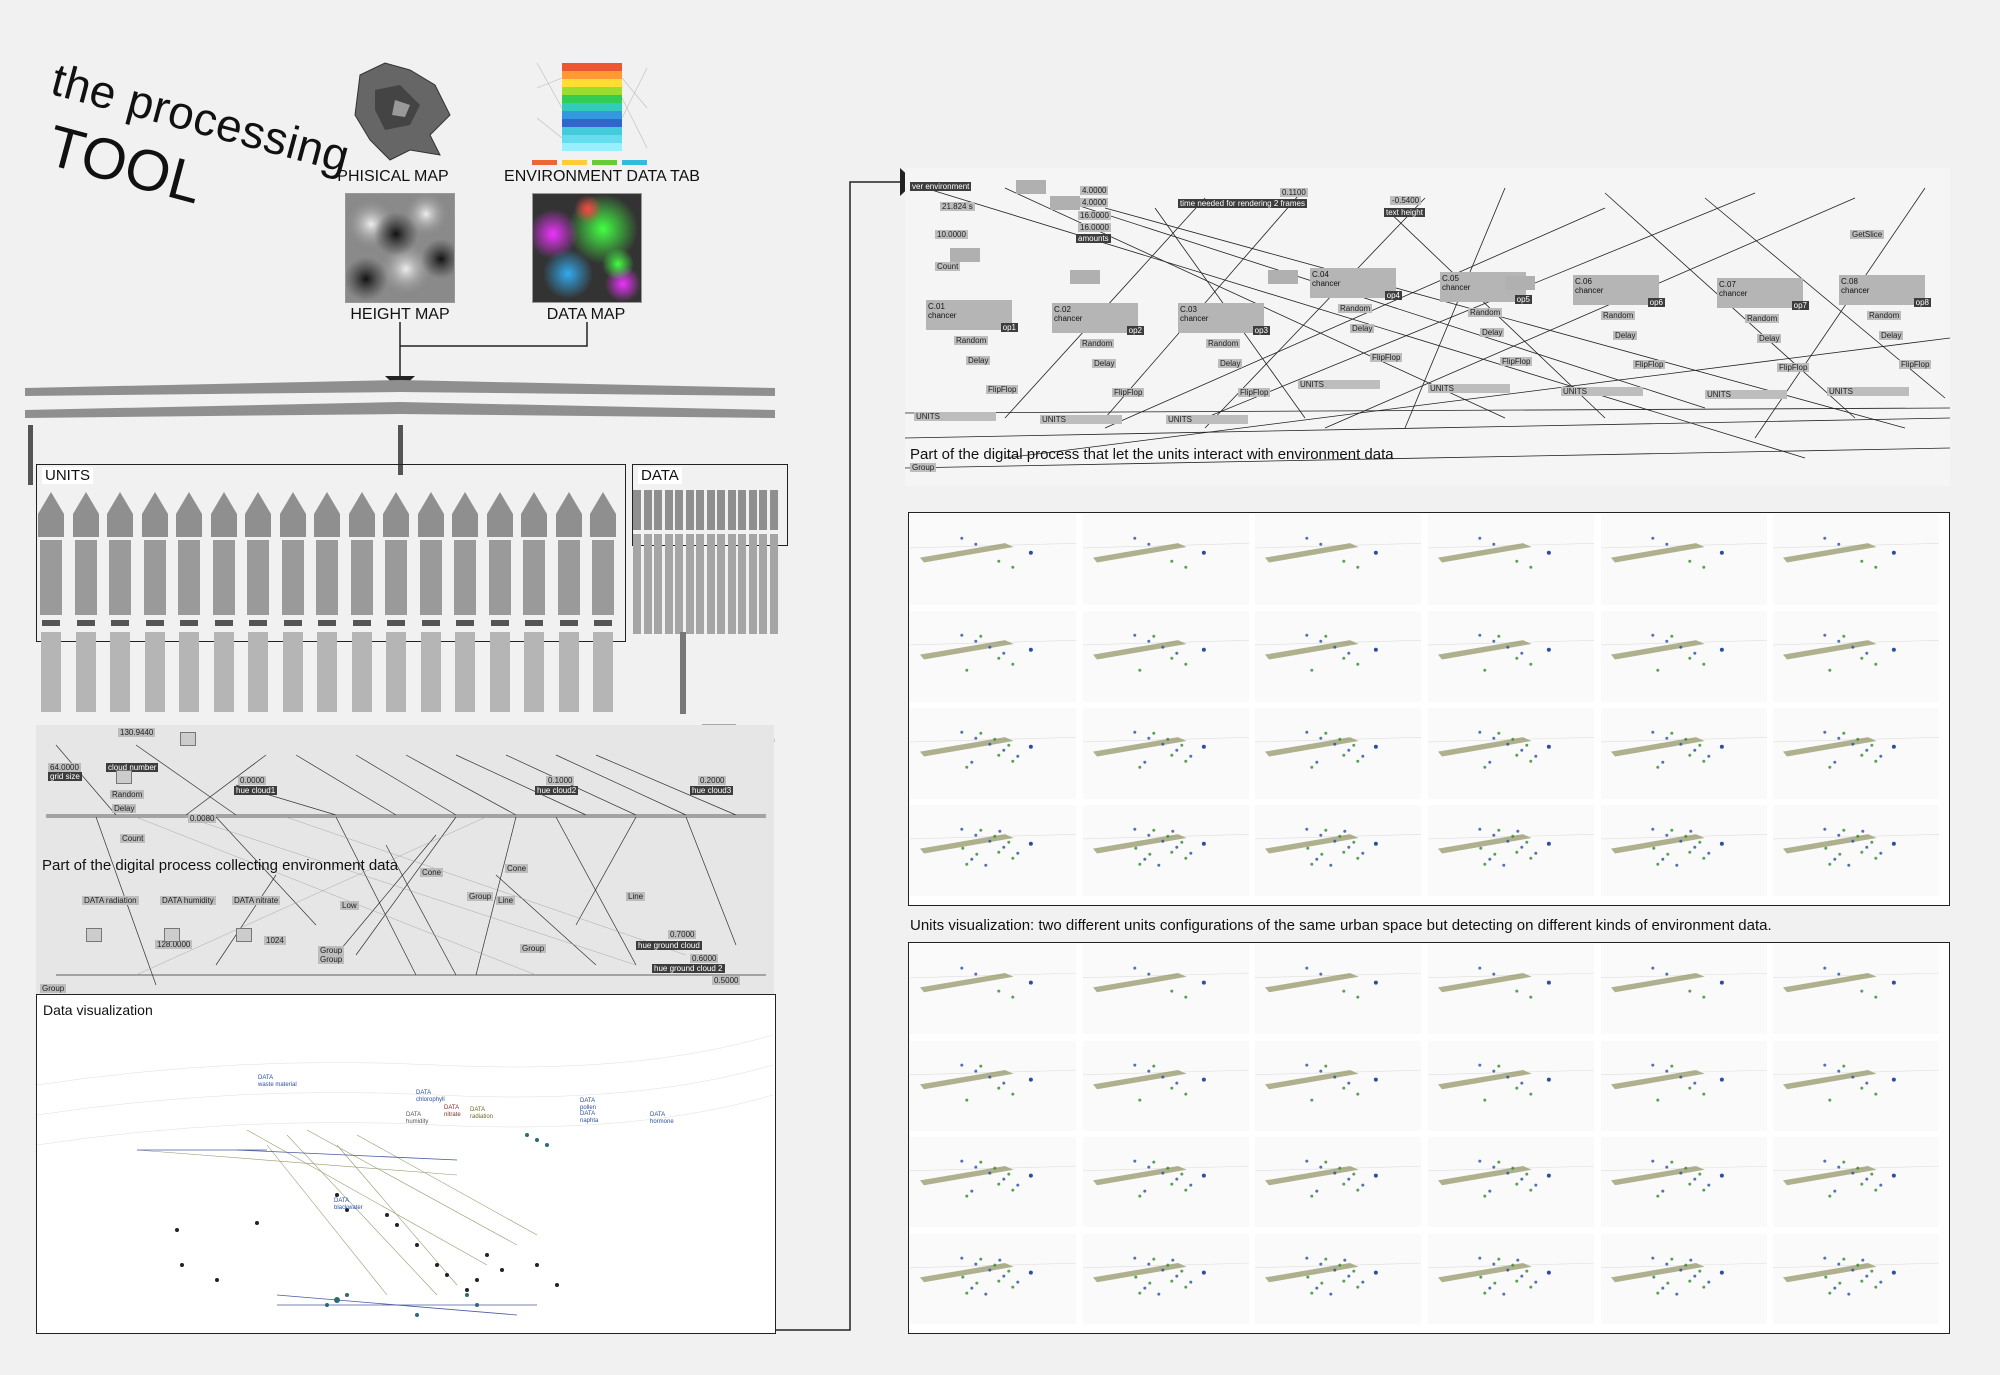  What do you see at coordinates (957, 206) in the screenshot?
I see `interaction-node: 21.824 s` at bounding box center [957, 206].